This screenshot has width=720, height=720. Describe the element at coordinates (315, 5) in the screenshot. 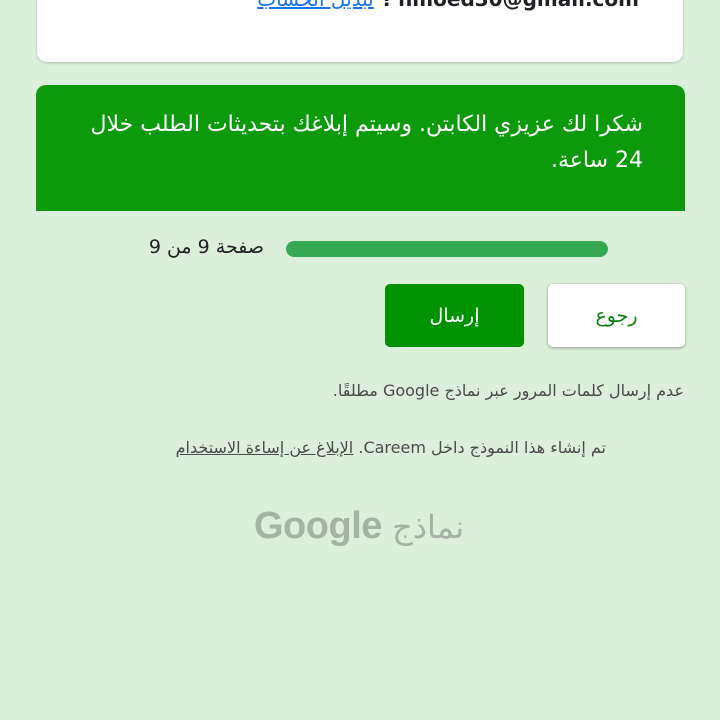

I see `switch-account-link: تبديل الحساب` at that location.